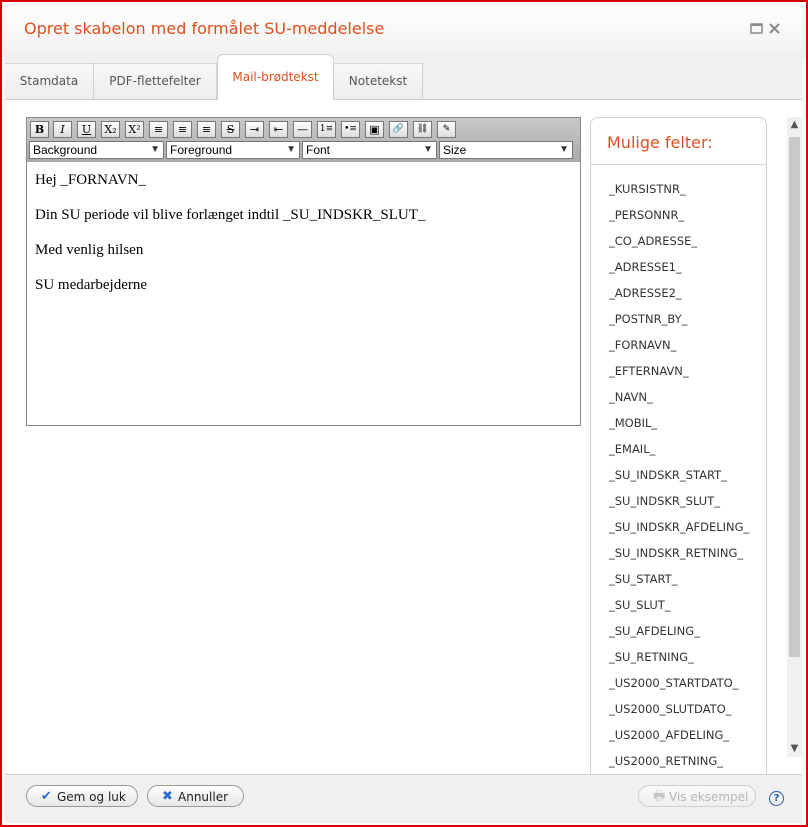 The width and height of the screenshot is (808, 827). I want to click on maximize-icon, so click(756, 28).